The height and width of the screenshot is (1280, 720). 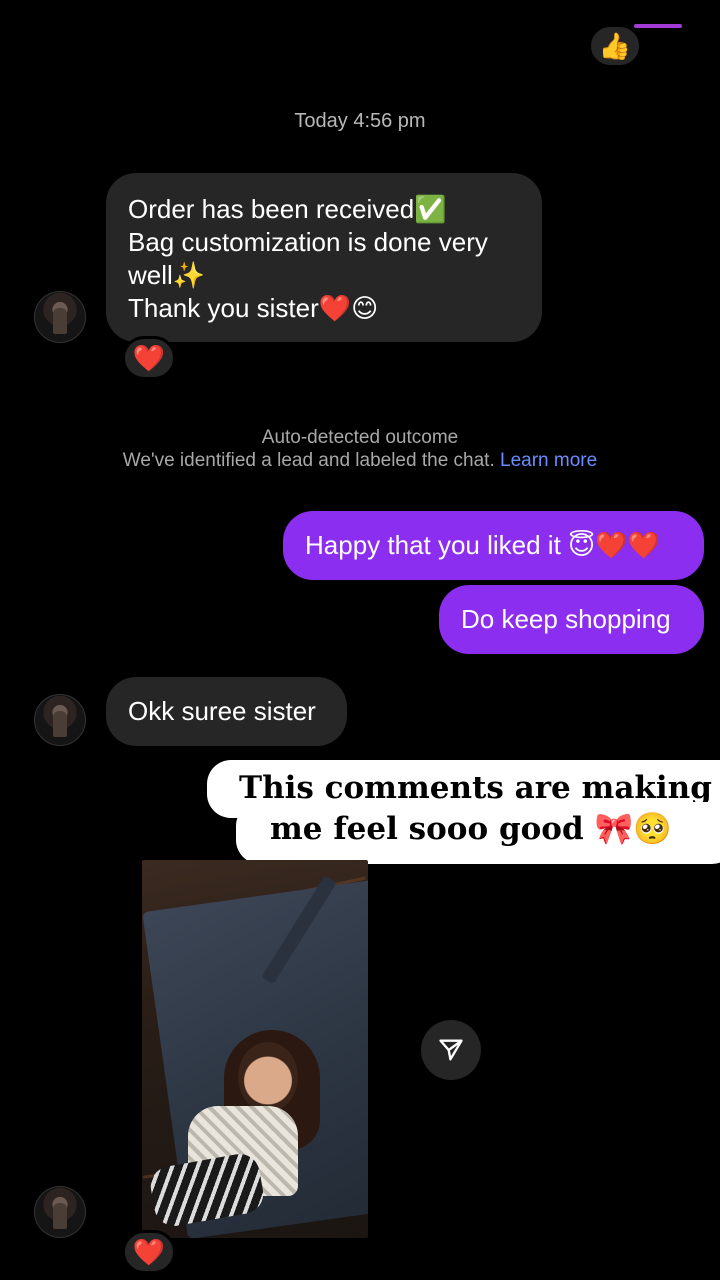 What do you see at coordinates (658, 26) in the screenshot?
I see `top-accent-bar` at bounding box center [658, 26].